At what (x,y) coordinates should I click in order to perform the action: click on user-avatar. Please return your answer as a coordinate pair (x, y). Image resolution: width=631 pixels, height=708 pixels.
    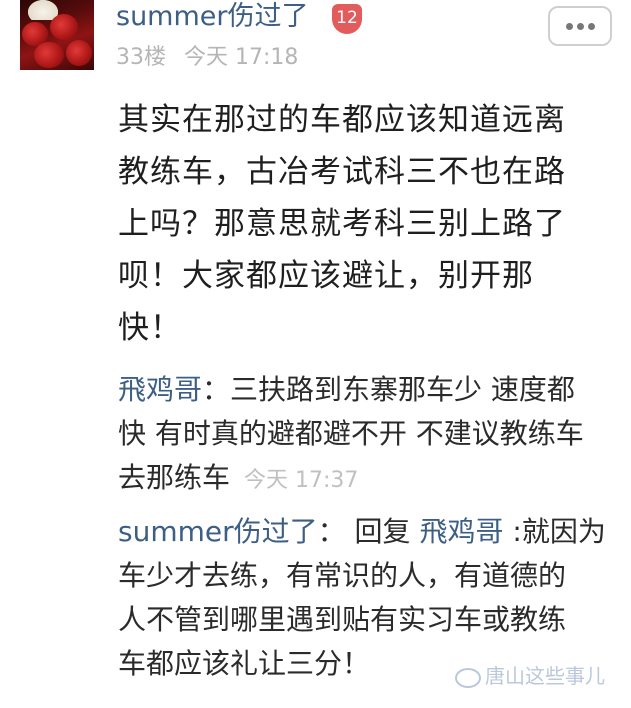
    Looking at the image, I should click on (57, 35).